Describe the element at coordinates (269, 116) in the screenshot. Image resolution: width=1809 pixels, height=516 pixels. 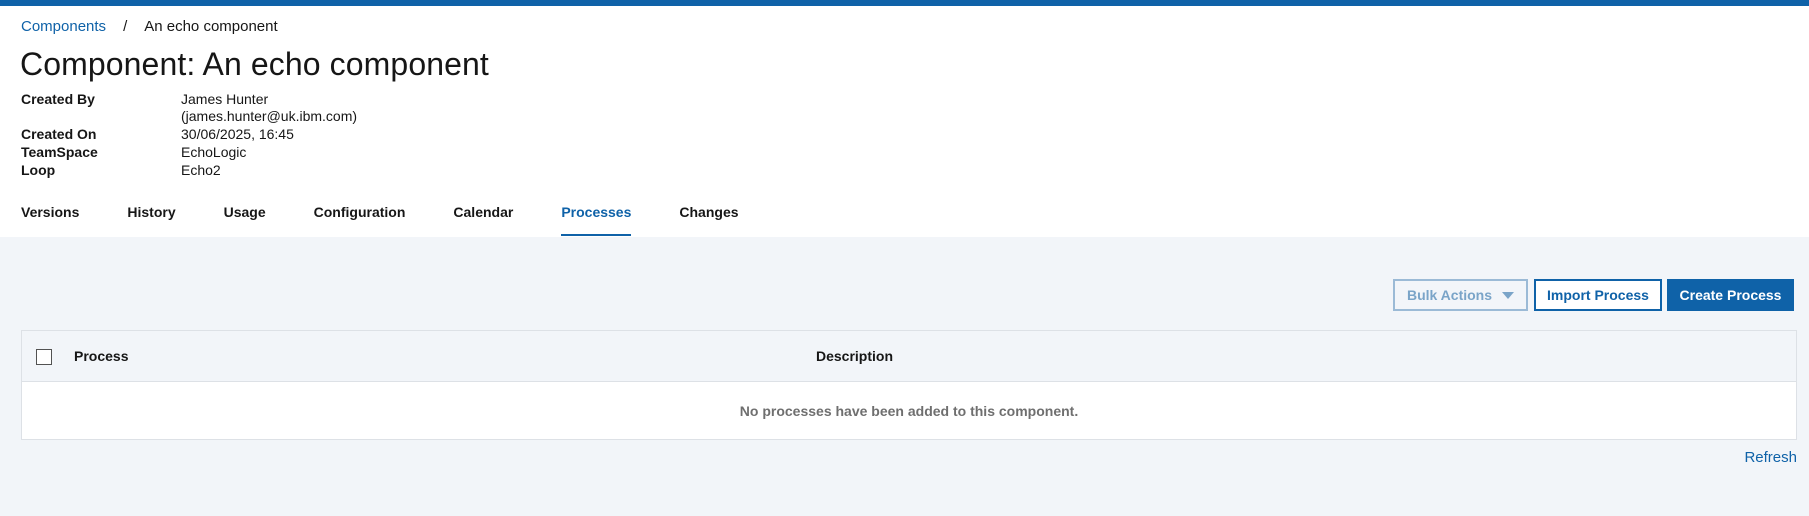
I see `created-by-email: (james.hunter@uk.ibm.com)` at that location.